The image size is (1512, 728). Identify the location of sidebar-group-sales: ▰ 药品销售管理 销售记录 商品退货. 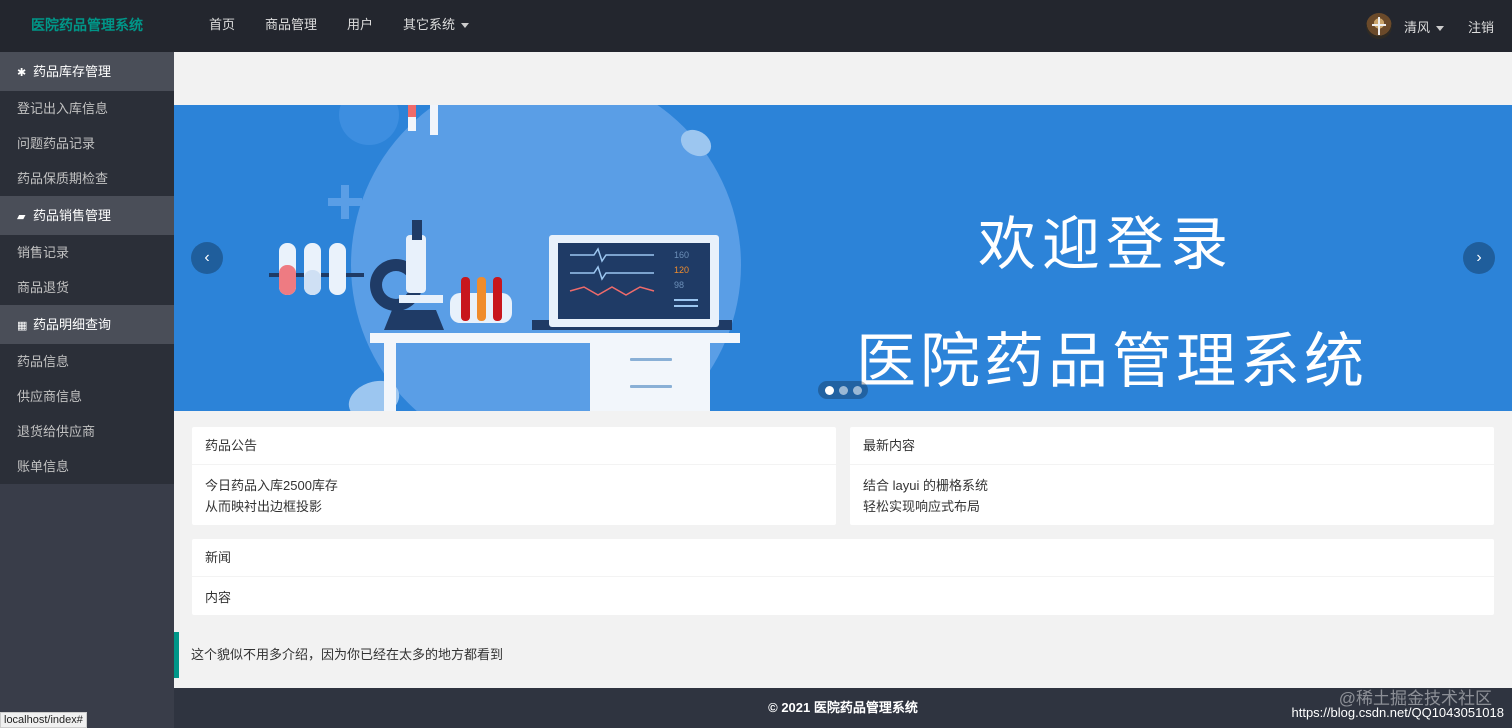
(87, 250).